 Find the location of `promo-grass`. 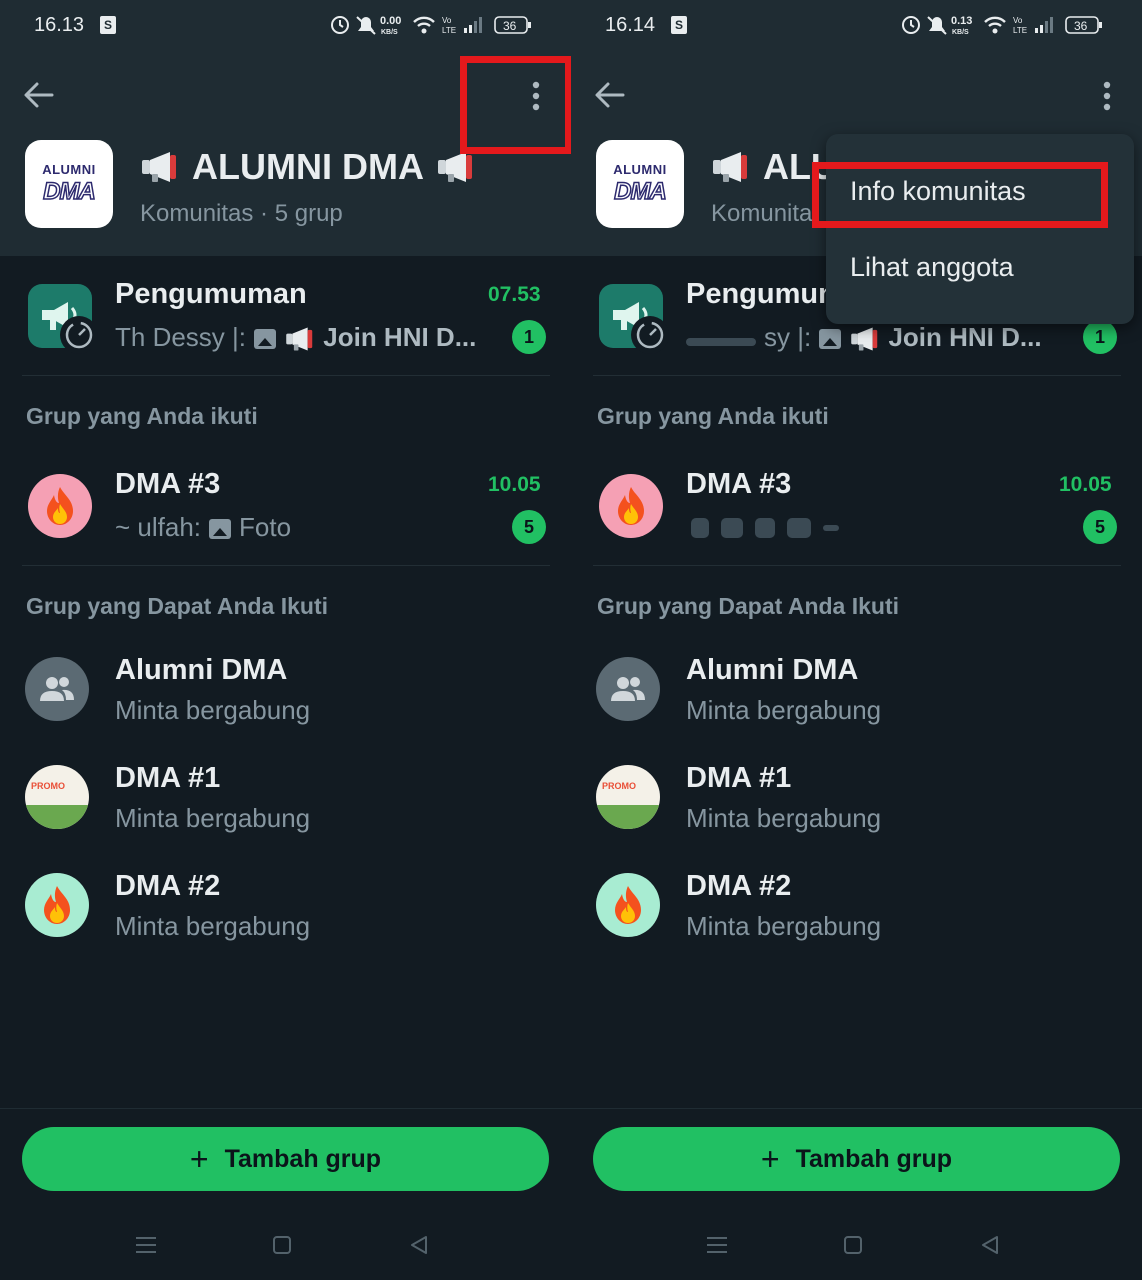

promo-grass is located at coordinates (628, 817).